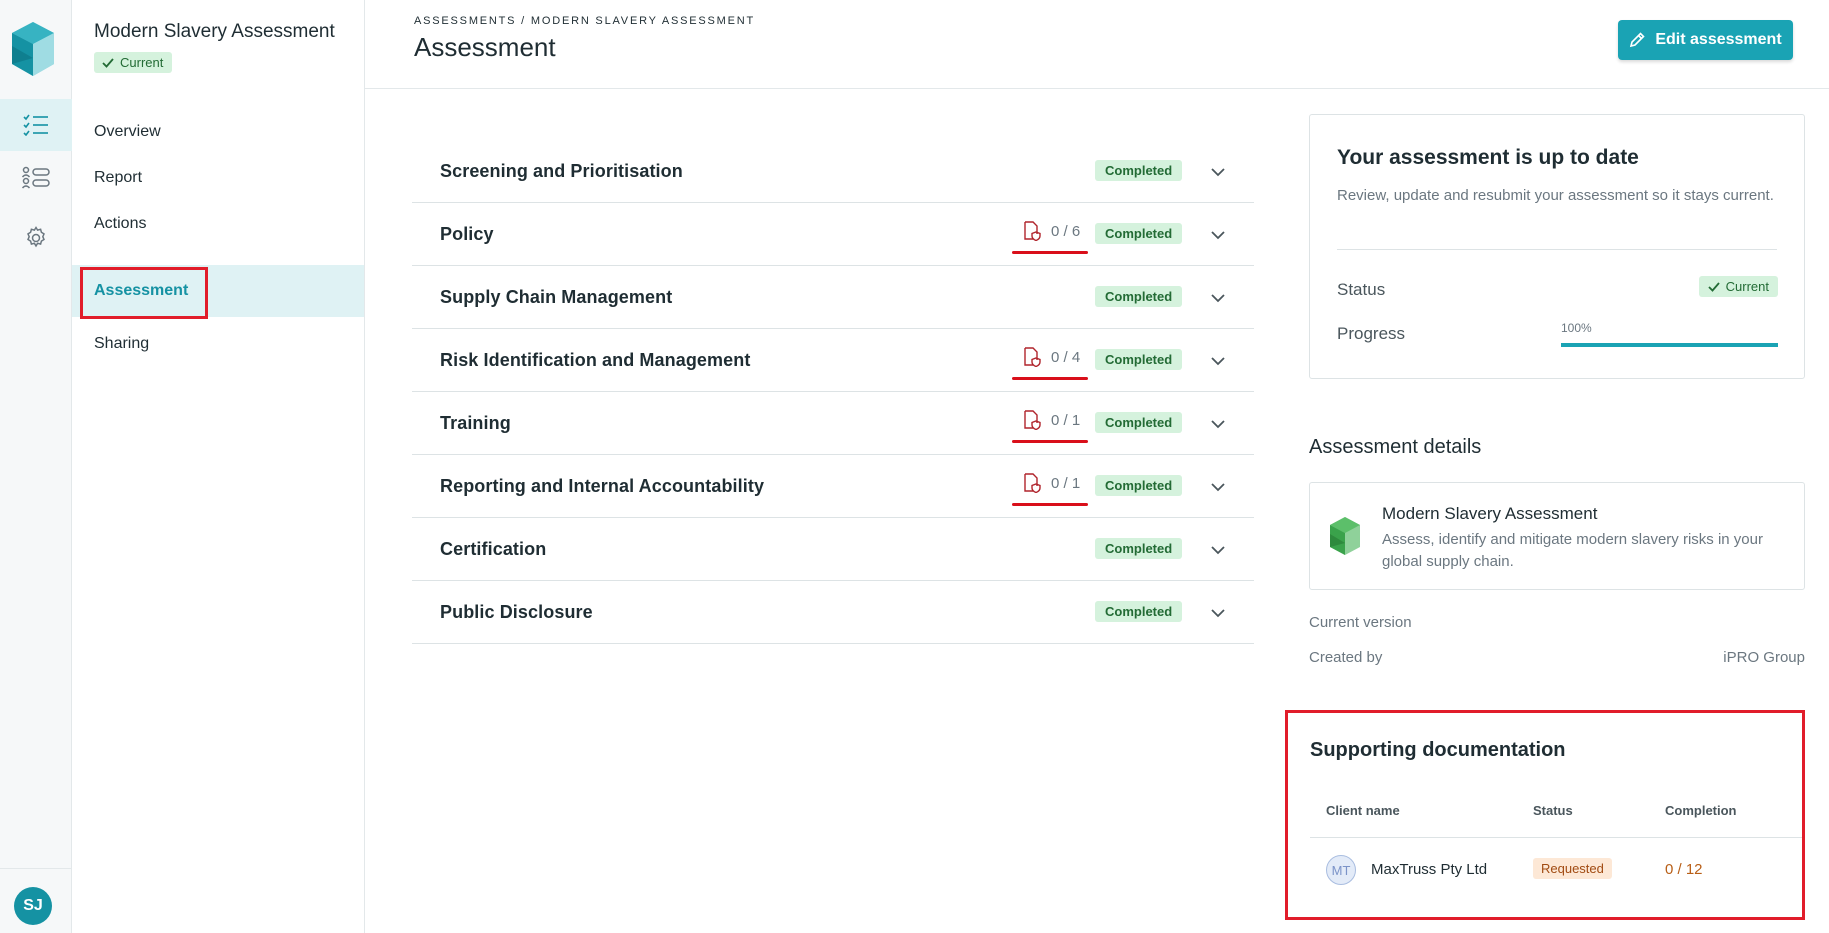 The image size is (1829, 933). Describe the element at coordinates (833, 612) in the screenshot. I see `section-row-public-disclosure: Public Disclosure Completed` at that location.